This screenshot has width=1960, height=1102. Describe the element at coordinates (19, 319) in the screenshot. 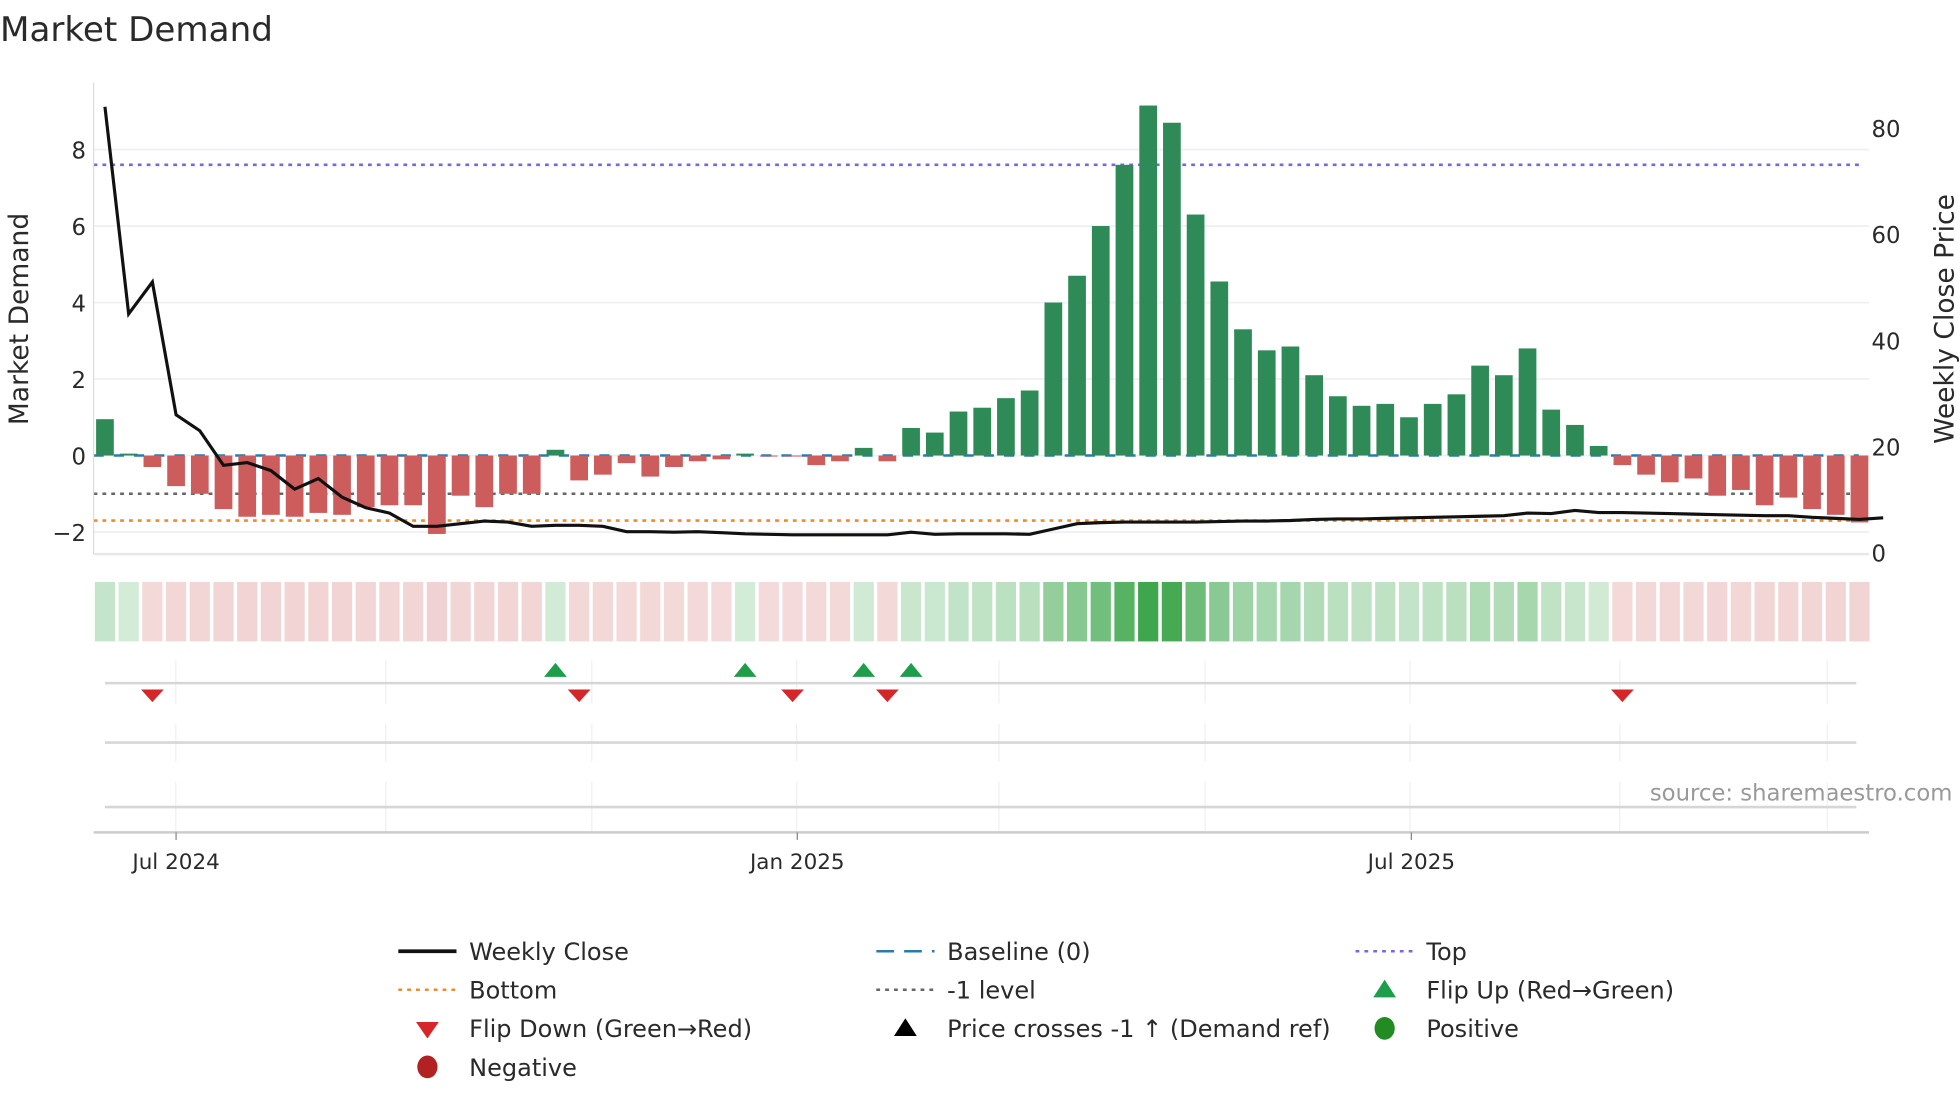

I see `y-axis-label: Market Demand` at that location.